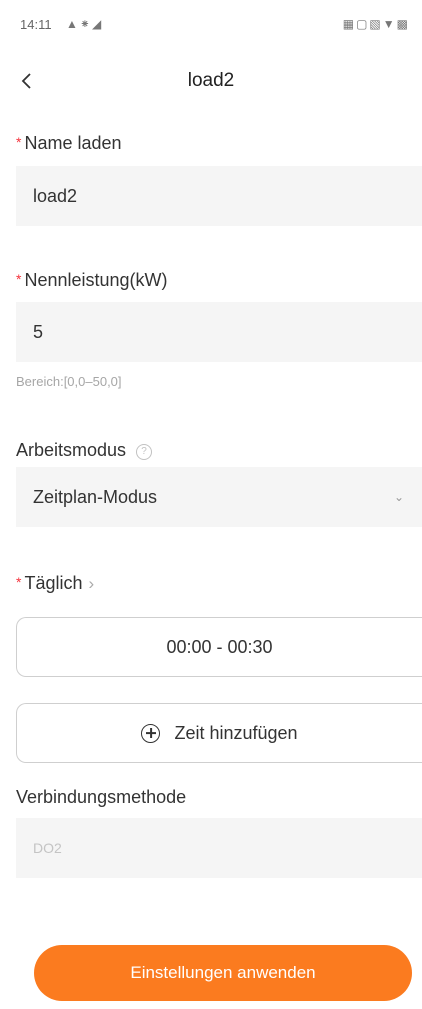 The width and height of the screenshot is (422, 1009). What do you see at coordinates (95, 496) in the screenshot?
I see `mode-select-value: Zeitplan-Modus` at bounding box center [95, 496].